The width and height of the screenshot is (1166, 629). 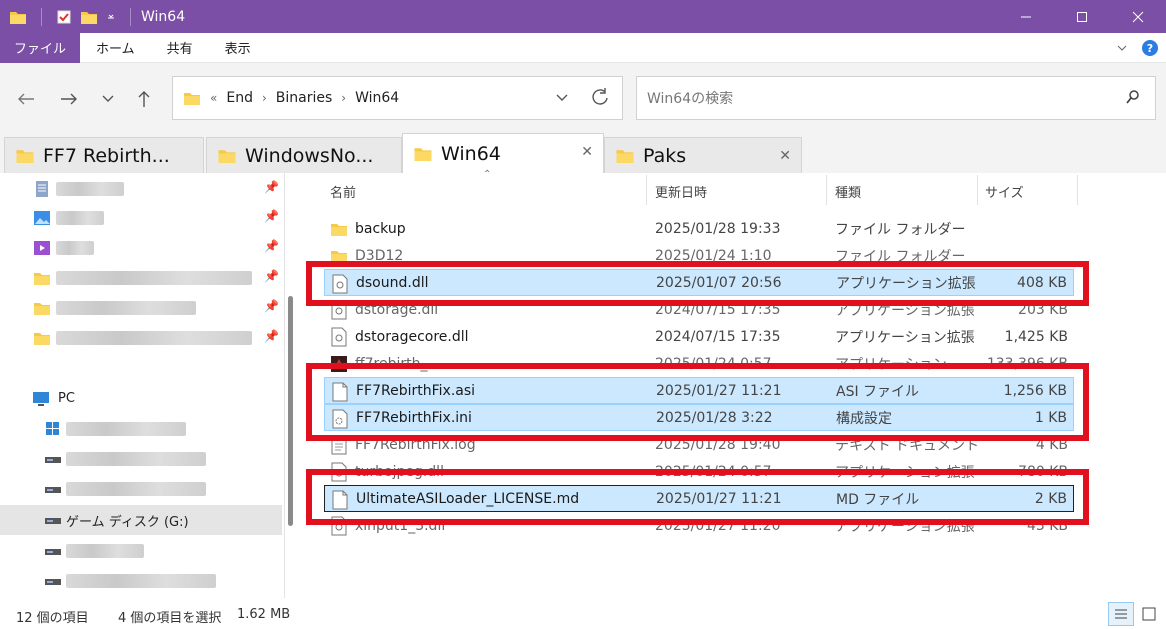 What do you see at coordinates (141, 217) in the screenshot?
I see `sidebar-item-pictures: 📌` at bounding box center [141, 217].